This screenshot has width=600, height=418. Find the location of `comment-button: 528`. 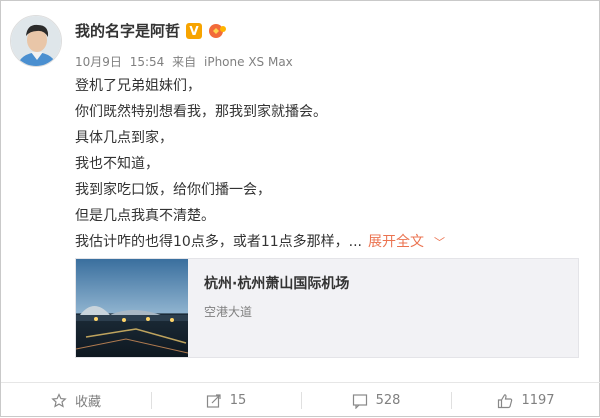

comment-button: 528 is located at coordinates (376, 400).